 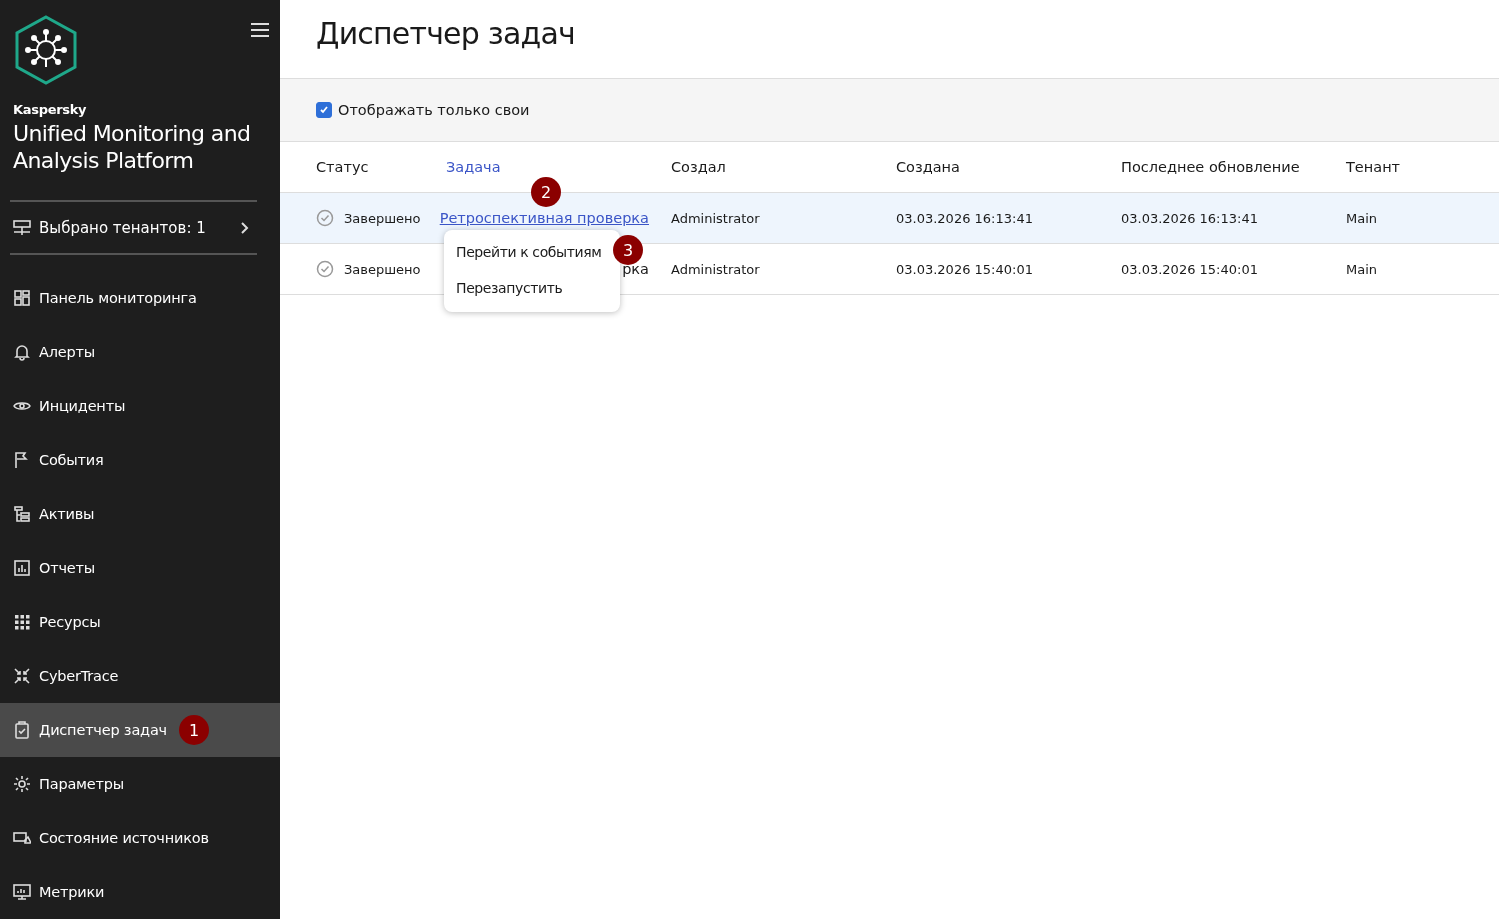 I want to click on nav-item: Панель мониторинга, so click(x=140, y=298).